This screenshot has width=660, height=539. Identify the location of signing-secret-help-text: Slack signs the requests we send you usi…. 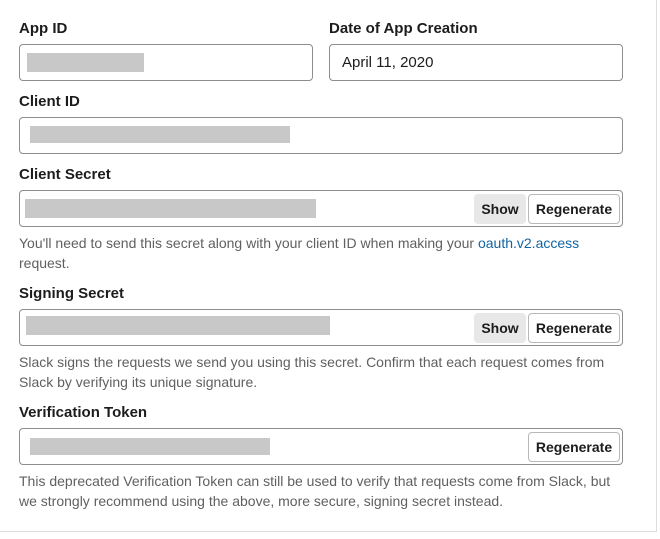
(312, 372).